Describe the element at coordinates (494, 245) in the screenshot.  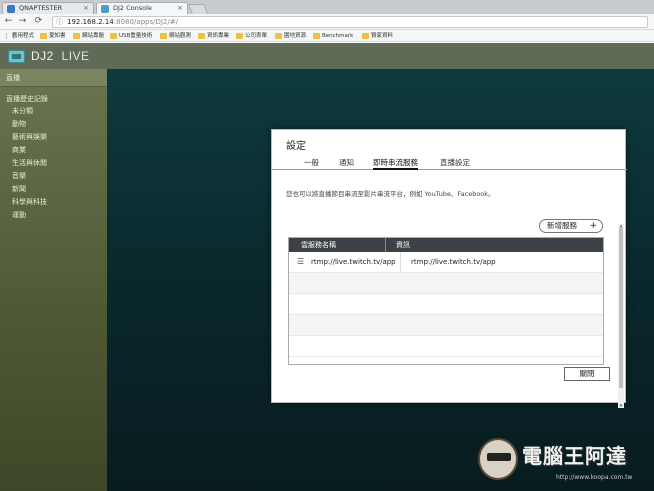
I see `column-header-info: 資訊` at that location.